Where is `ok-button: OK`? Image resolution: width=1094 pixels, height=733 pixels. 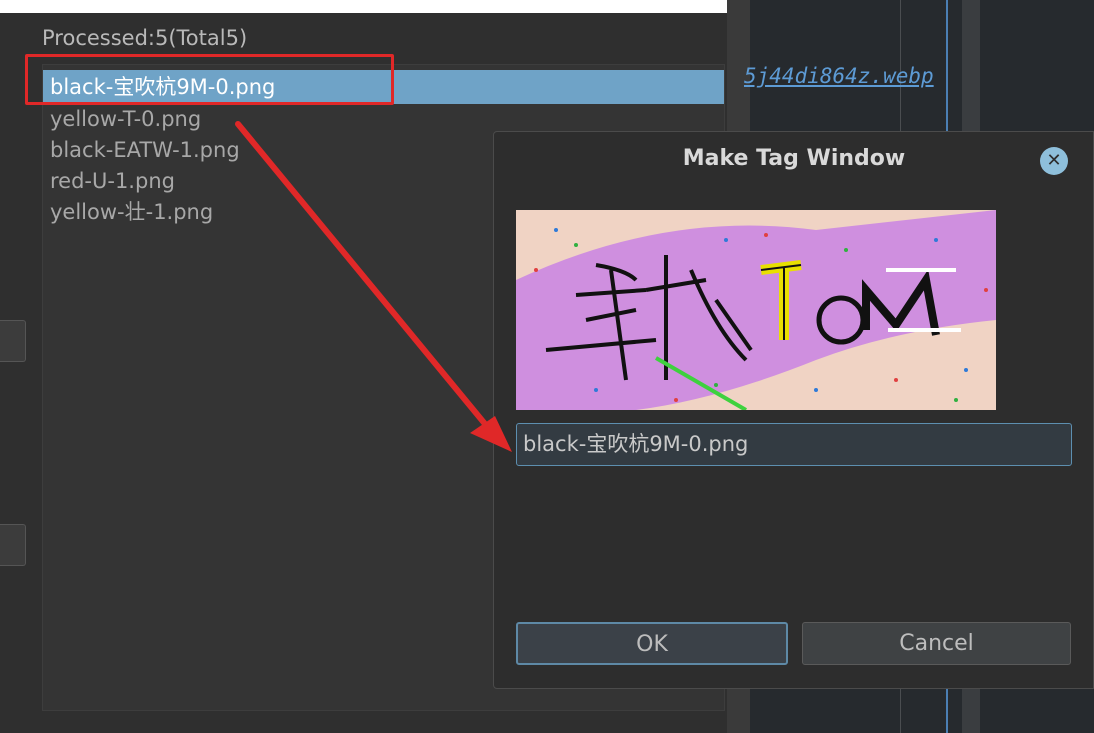
ok-button: OK is located at coordinates (652, 643).